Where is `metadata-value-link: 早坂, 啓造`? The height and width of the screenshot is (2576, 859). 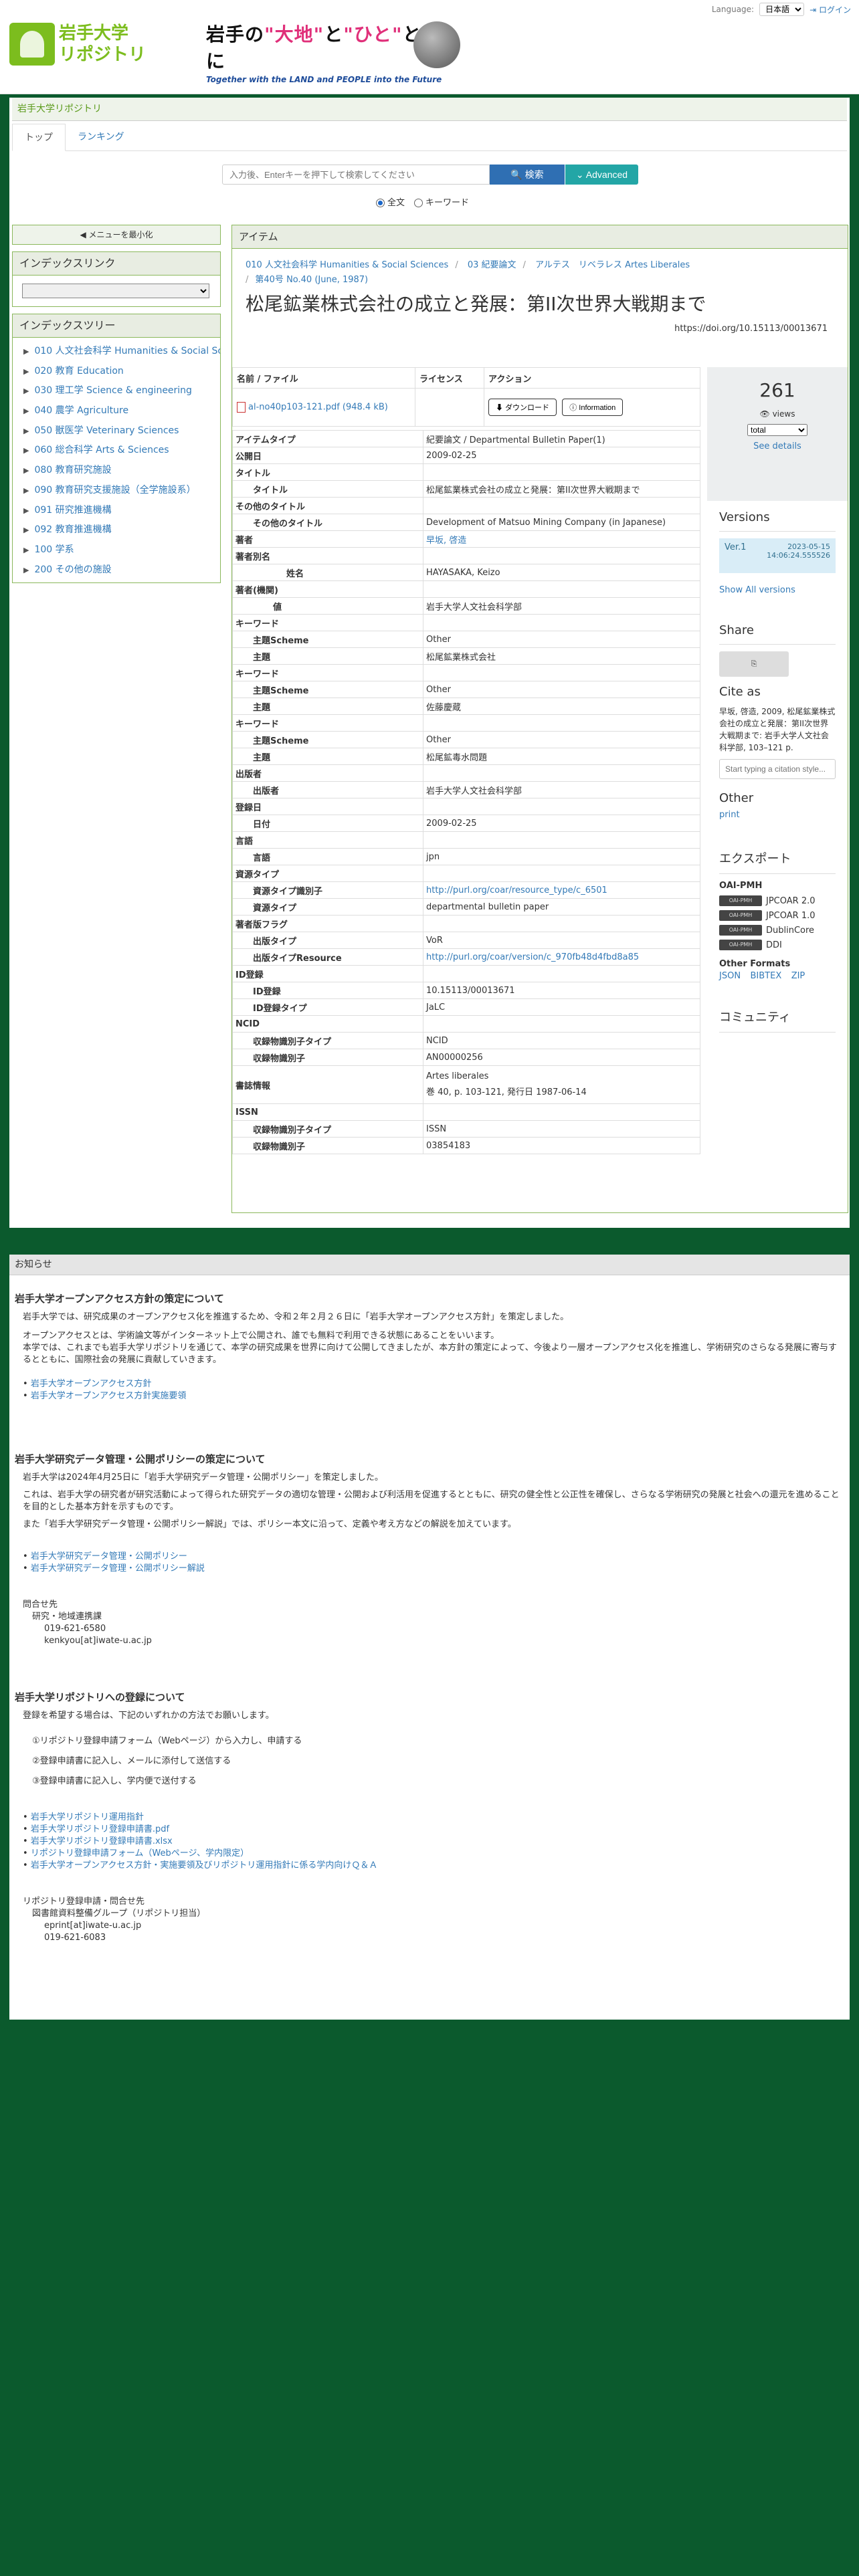
metadata-value-link: 早坂, 啓造 is located at coordinates (562, 539).